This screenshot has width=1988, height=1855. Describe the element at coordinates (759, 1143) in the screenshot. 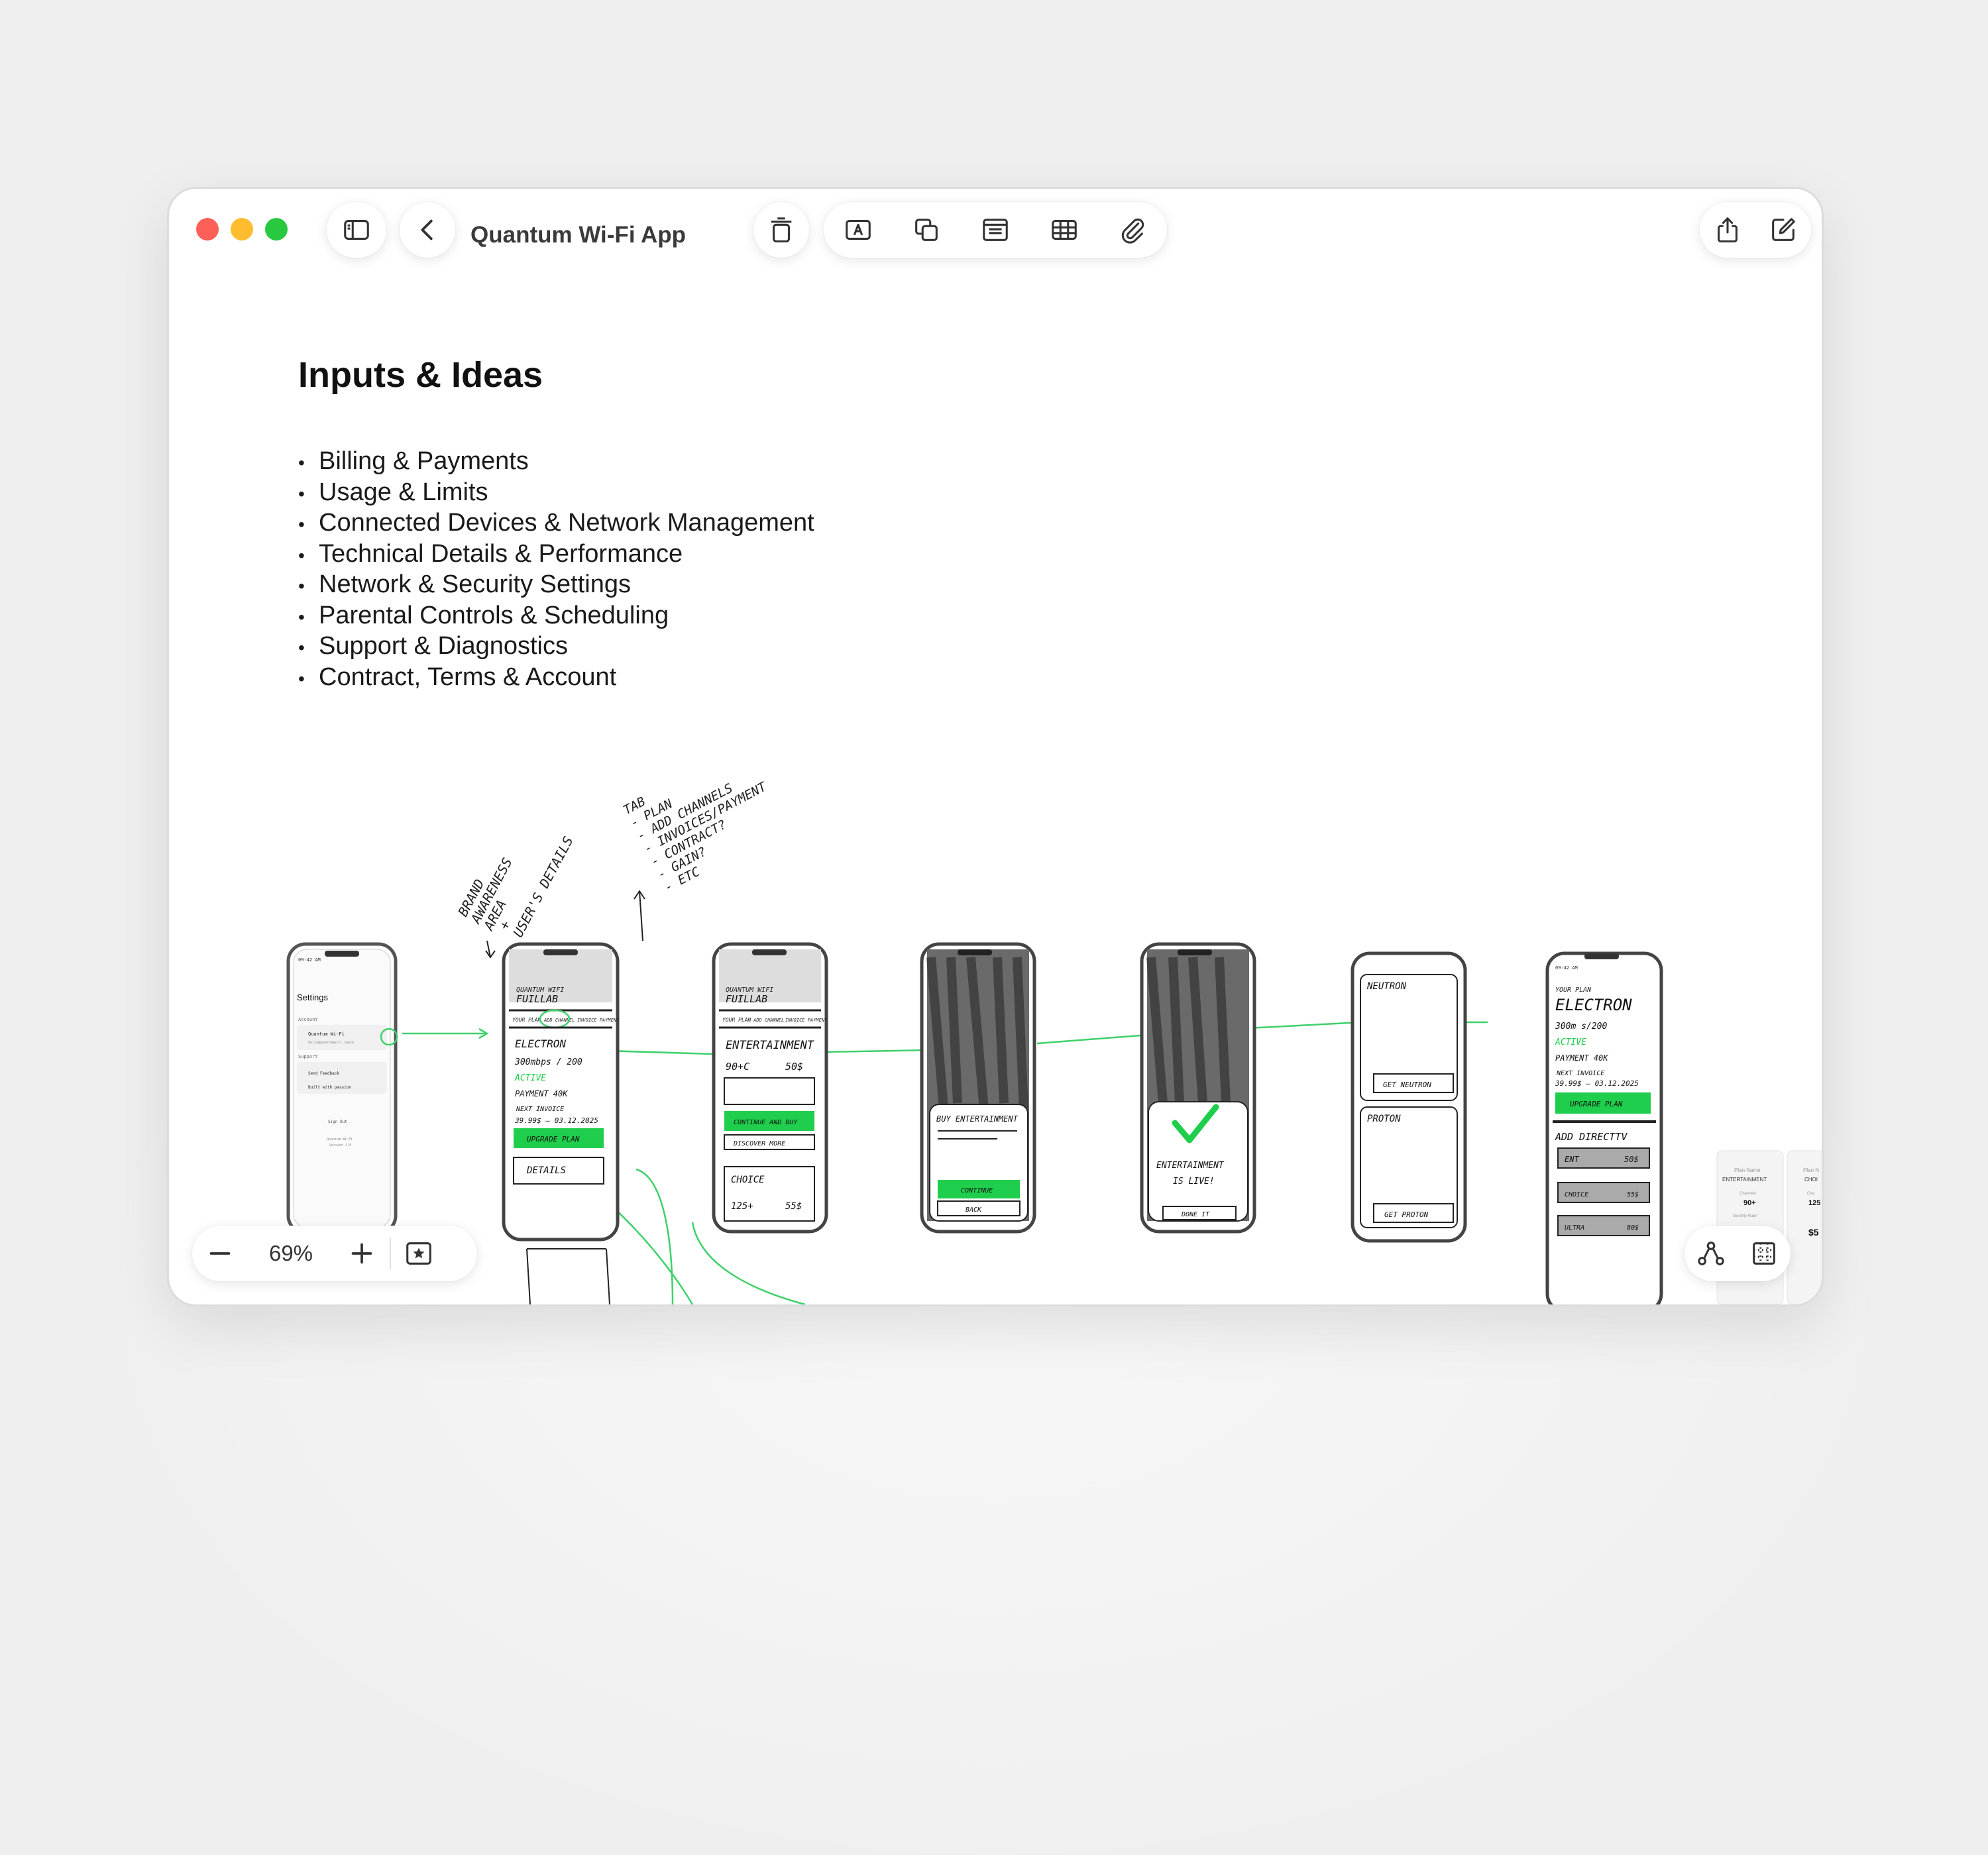

I see `sketch-secondary: DISCOVER MORE` at that location.